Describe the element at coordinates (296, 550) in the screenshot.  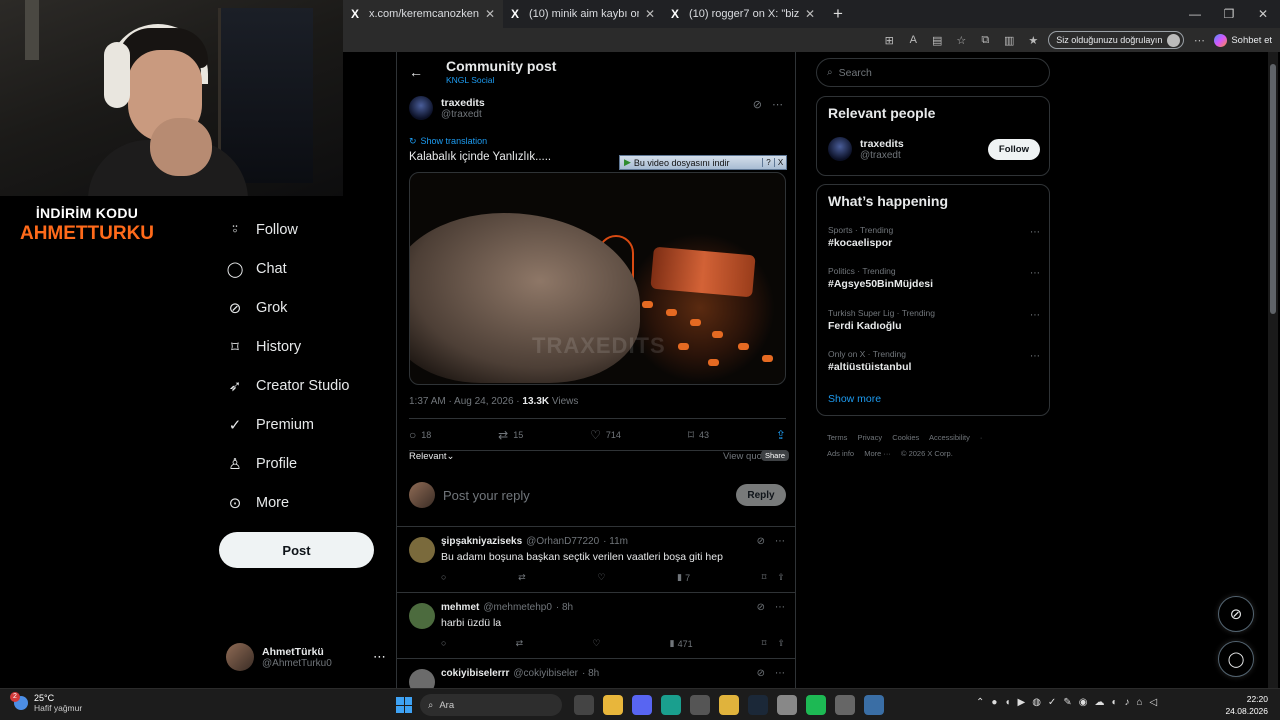
I see `post-button: Post` at that location.